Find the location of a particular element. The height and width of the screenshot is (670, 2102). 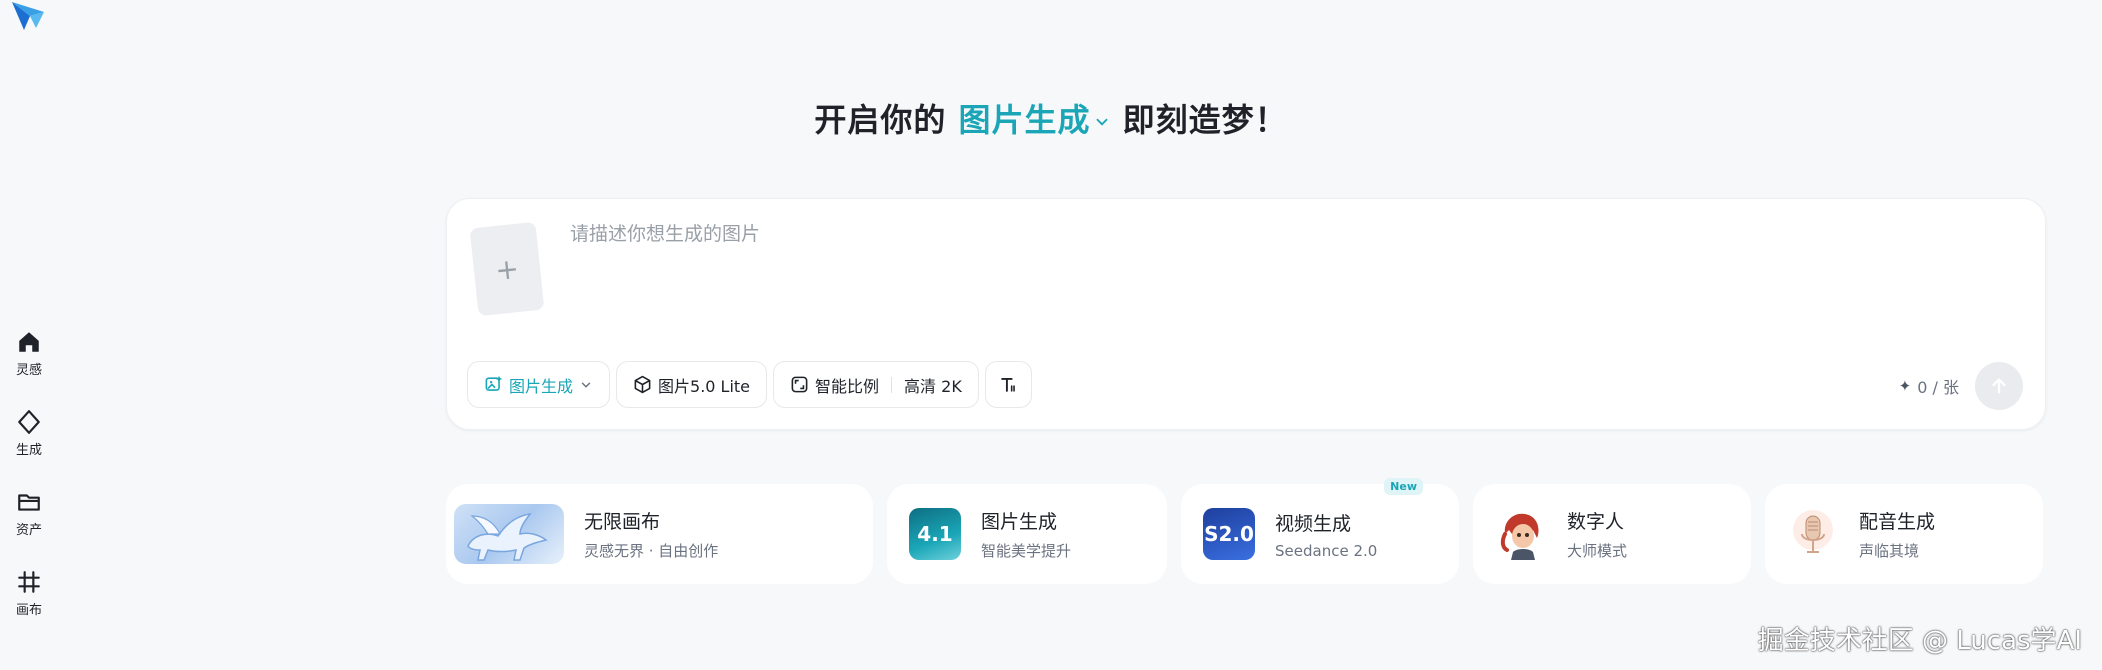

feature-subtitle: Seedance 2.0 is located at coordinates (1326, 550).